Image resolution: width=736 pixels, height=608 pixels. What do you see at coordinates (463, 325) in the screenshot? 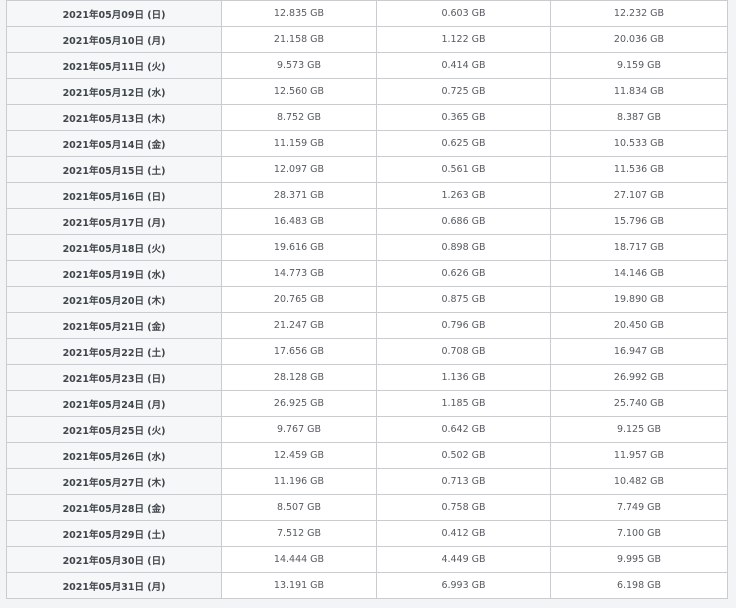
I see `upload-usage-cell: 0.796 GB` at bounding box center [463, 325].